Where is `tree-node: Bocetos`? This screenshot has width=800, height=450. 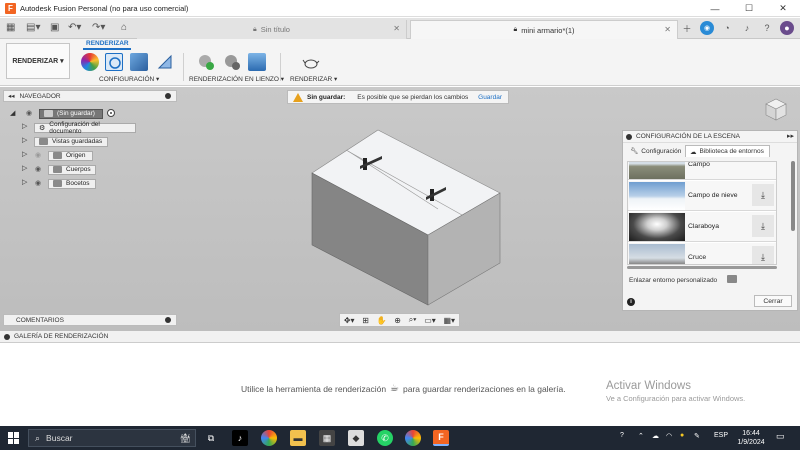 tree-node: Bocetos is located at coordinates (72, 183).